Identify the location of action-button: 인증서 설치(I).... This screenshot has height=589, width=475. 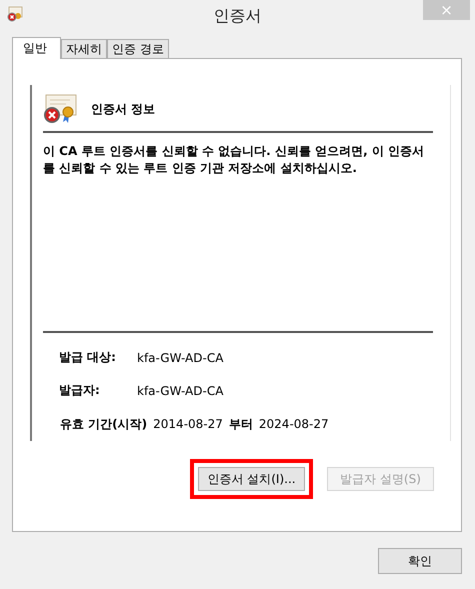
(251, 479).